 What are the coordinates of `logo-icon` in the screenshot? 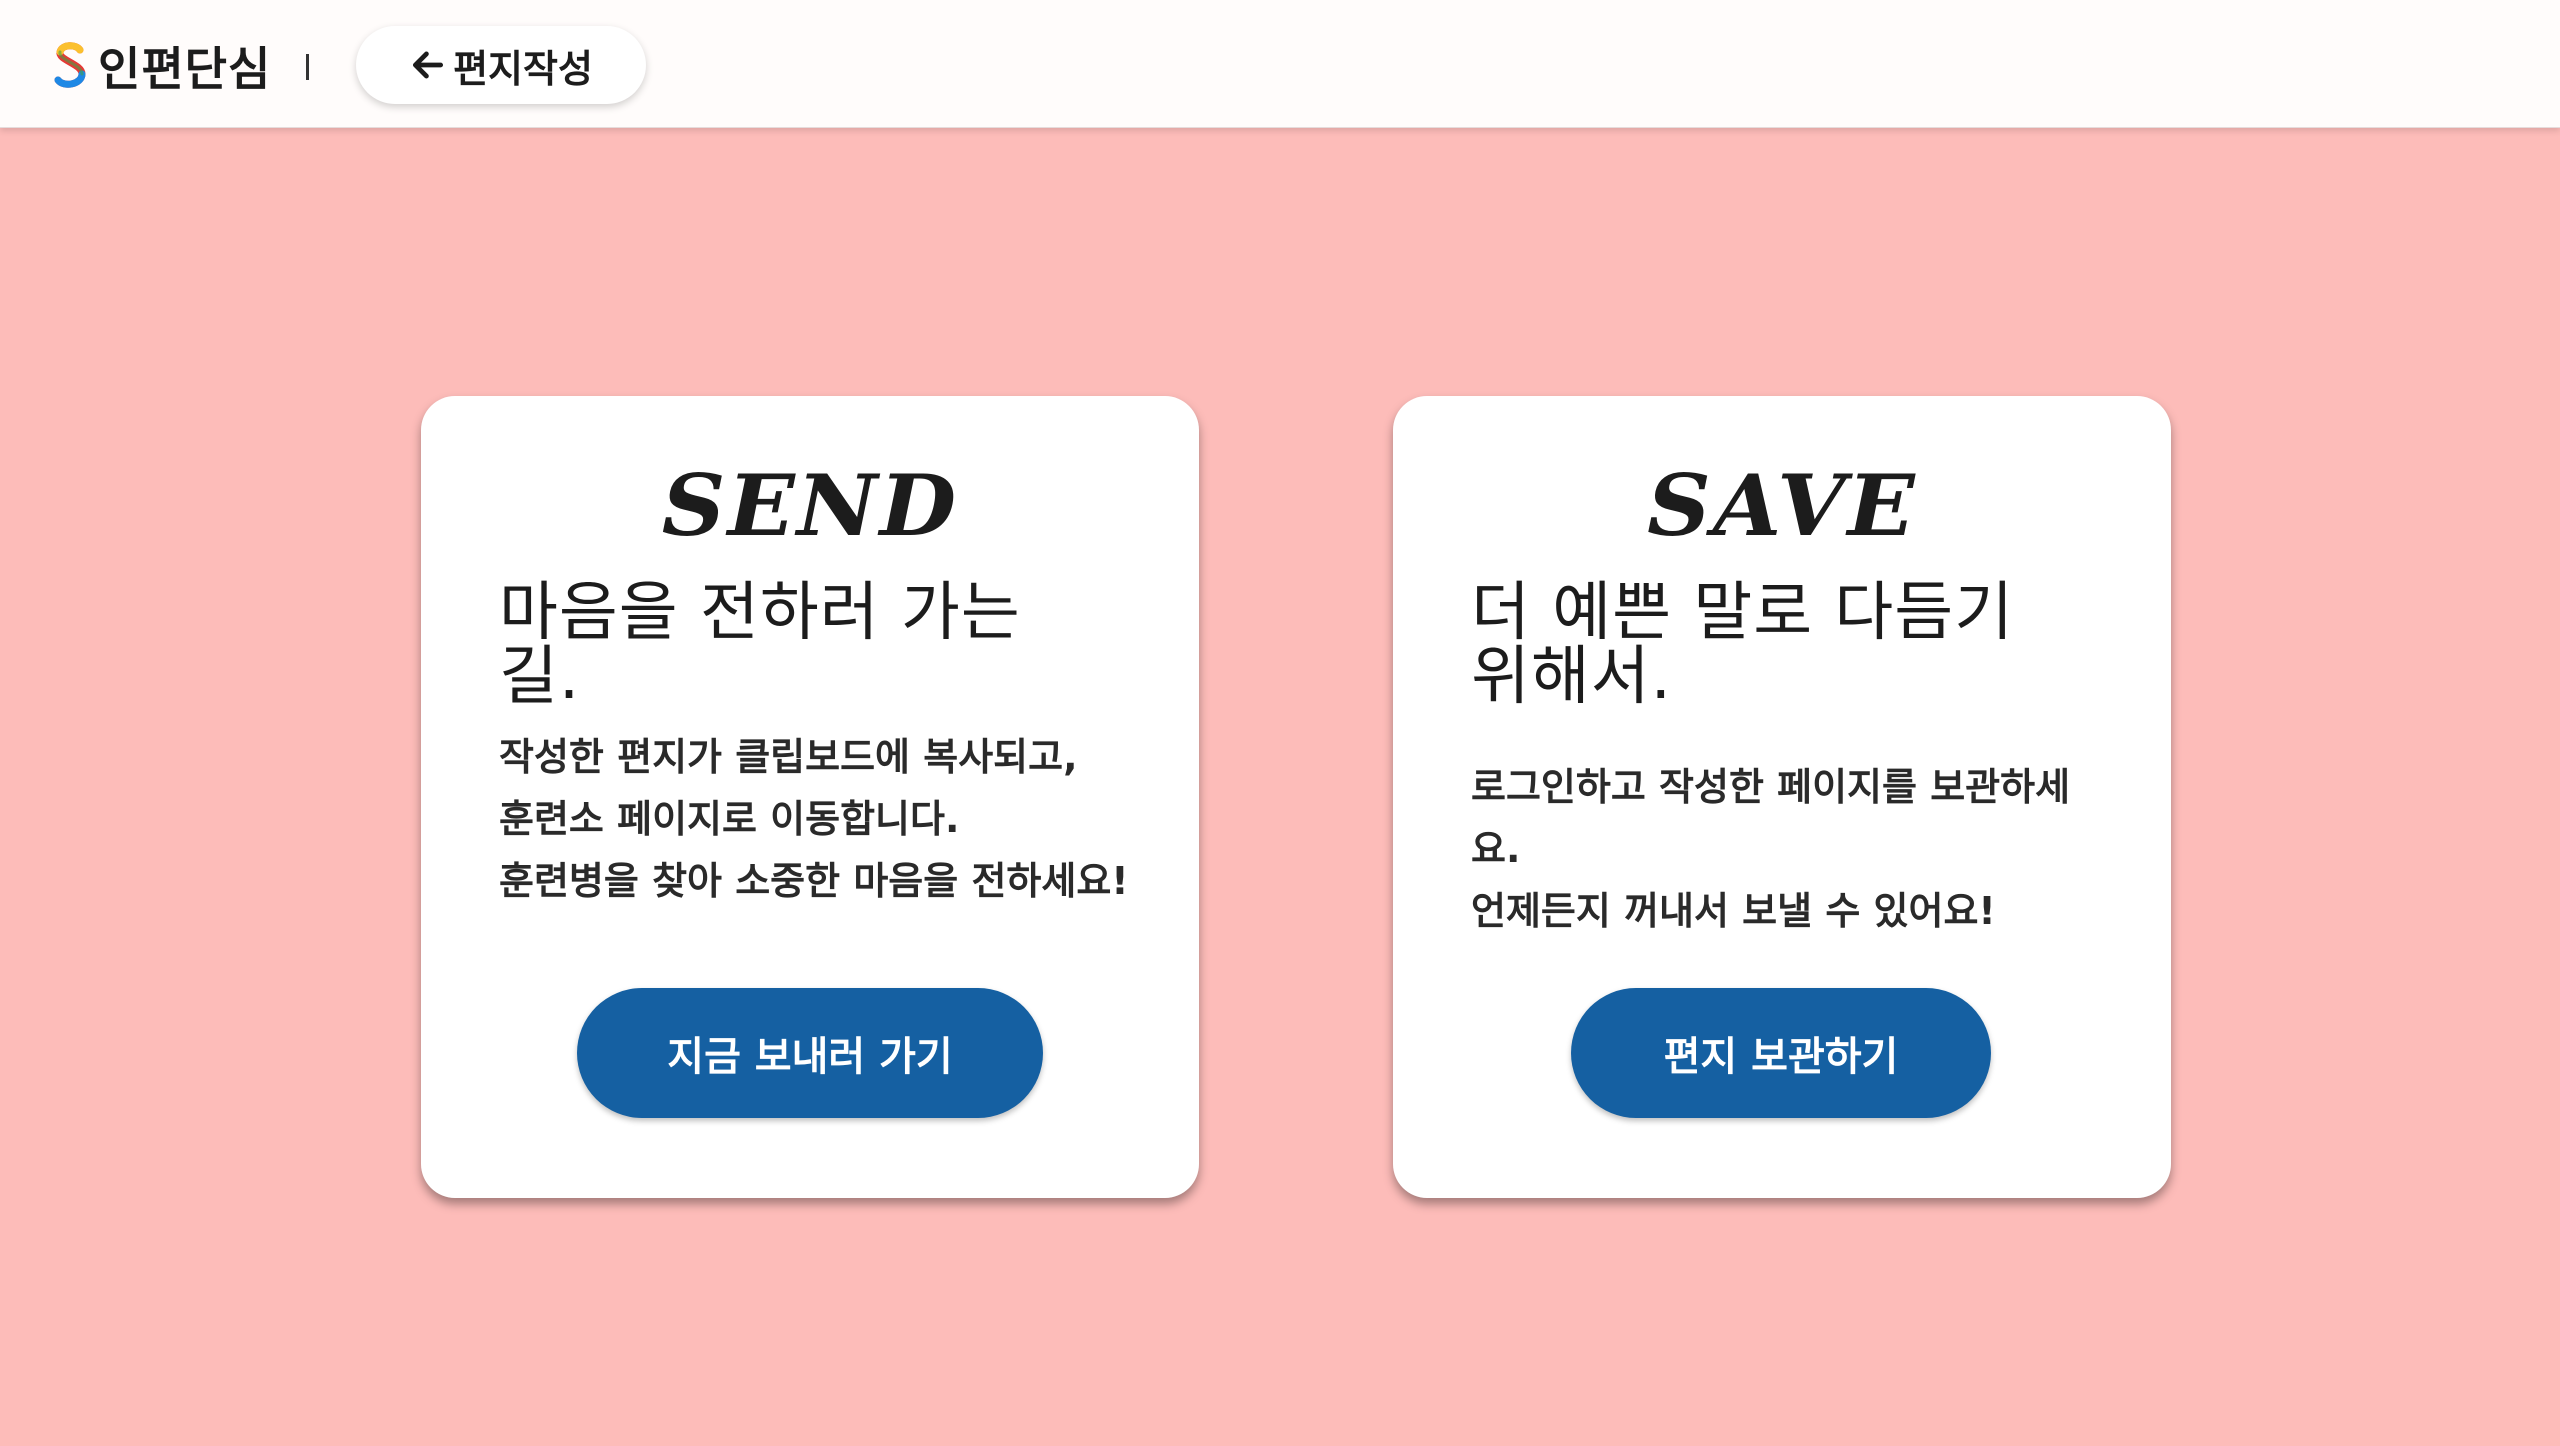 It's located at (70, 65).